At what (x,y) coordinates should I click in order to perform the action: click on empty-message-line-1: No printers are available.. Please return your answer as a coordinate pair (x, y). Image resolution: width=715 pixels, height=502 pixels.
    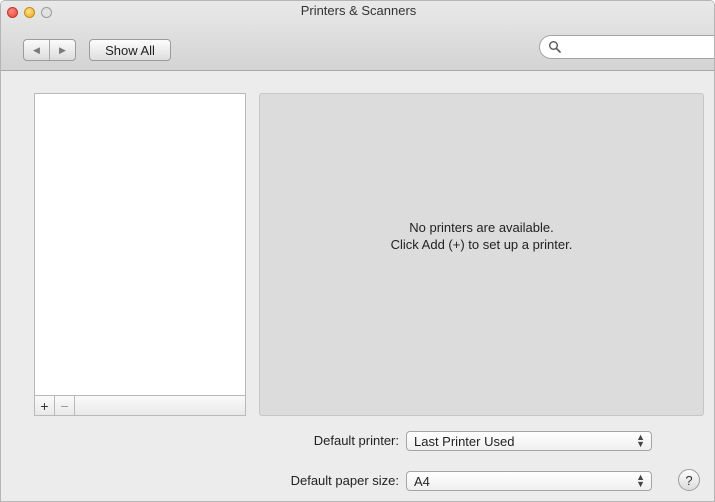
    Looking at the image, I should click on (481, 227).